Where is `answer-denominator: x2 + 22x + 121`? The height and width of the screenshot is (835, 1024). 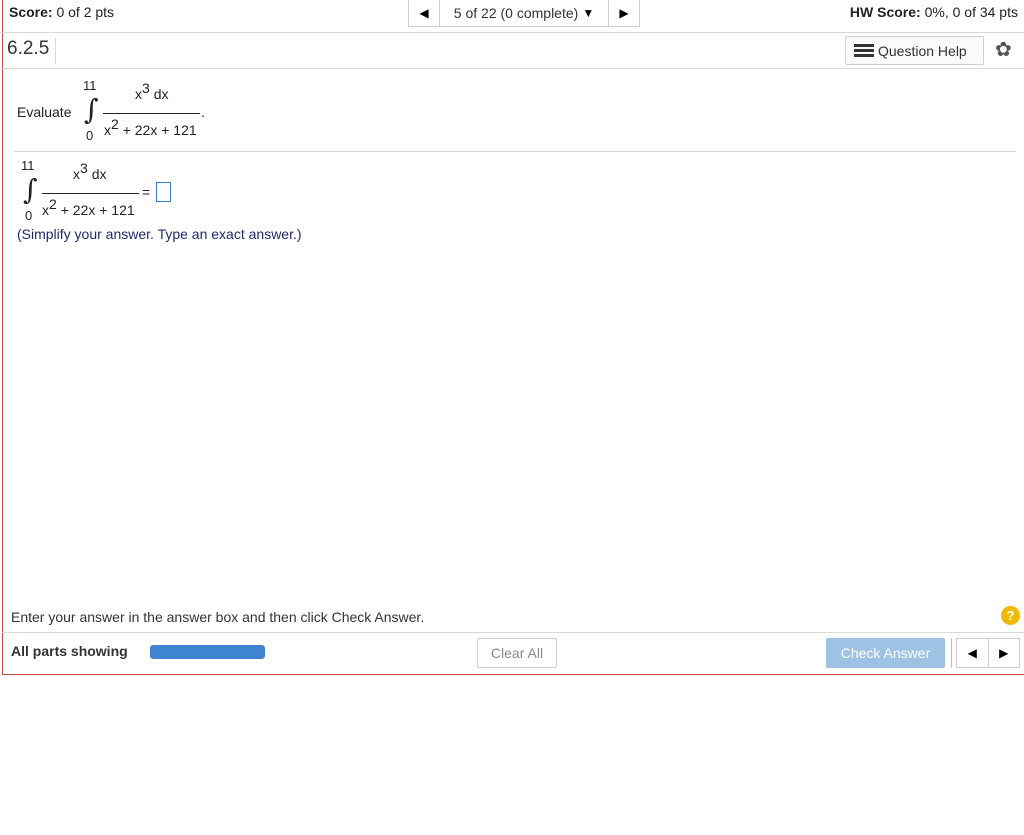 answer-denominator: x2 + 22x + 121 is located at coordinates (88, 207).